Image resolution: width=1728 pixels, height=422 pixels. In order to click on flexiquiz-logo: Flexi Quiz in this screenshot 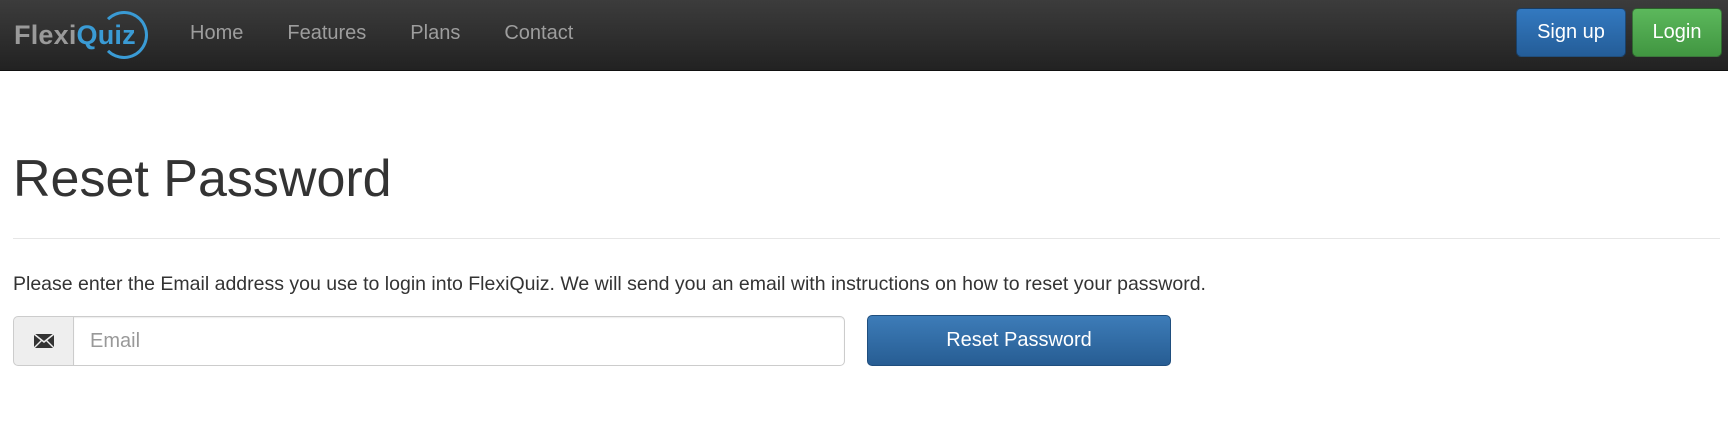, I will do `click(81, 35)`.